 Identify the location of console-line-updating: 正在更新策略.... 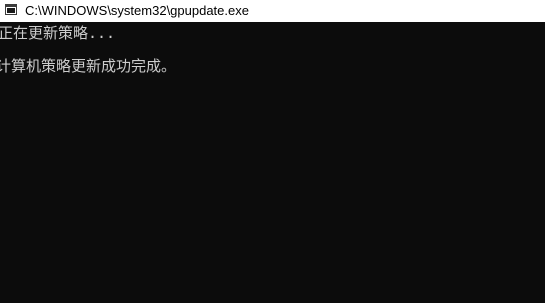
(58, 33).